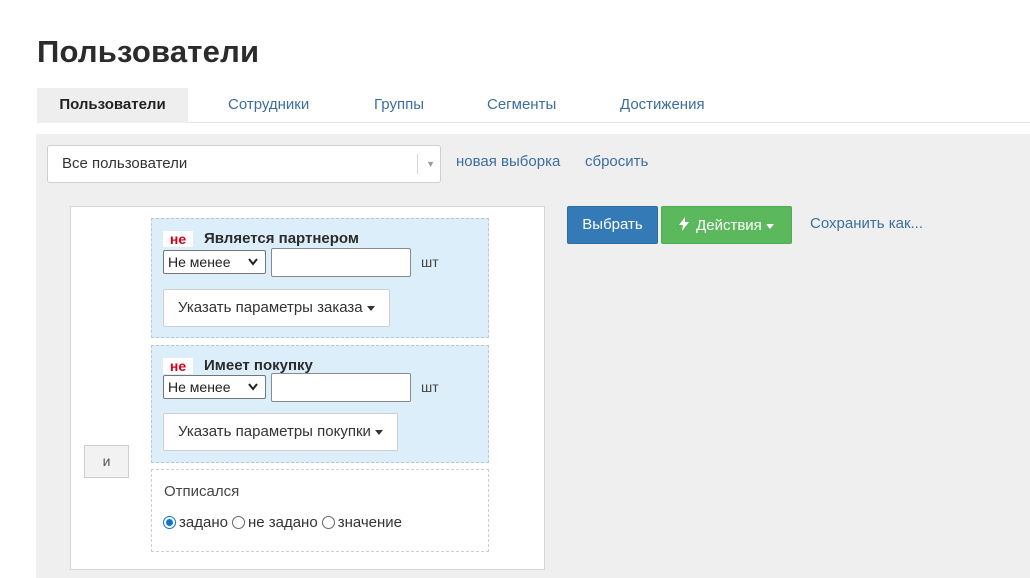 Image resolution: width=1030 pixels, height=578 pixels. I want to click on unsubscribed-label: Отписался, so click(202, 491).